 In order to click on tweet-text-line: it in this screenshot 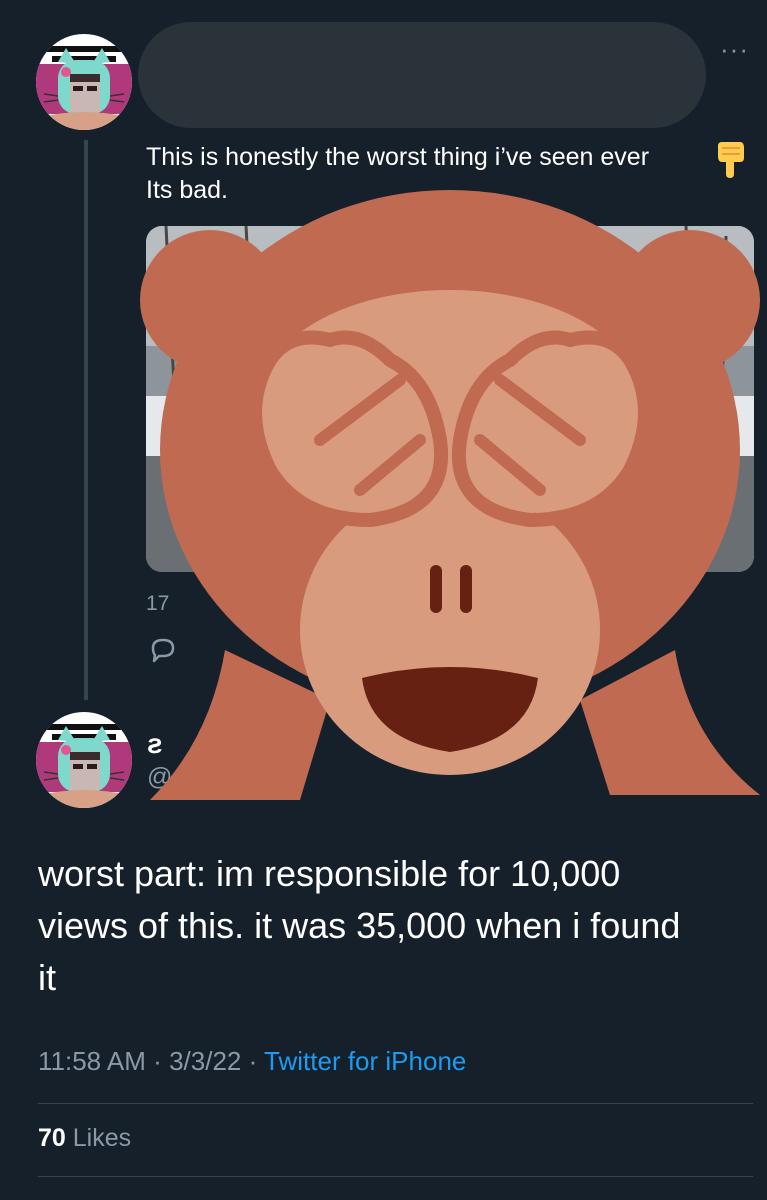, I will do `click(47, 977)`.